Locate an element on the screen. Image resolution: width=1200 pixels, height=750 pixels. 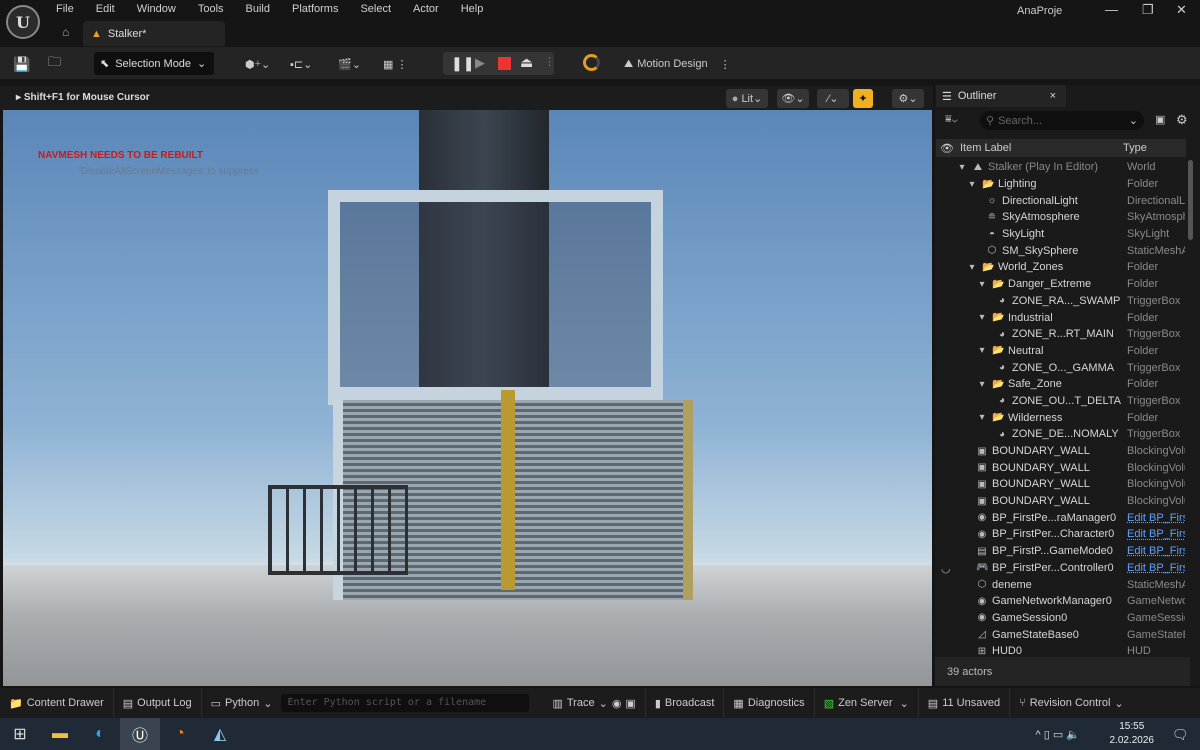
python-input: Enter Python script or a filename is located at coordinates (405, 703).